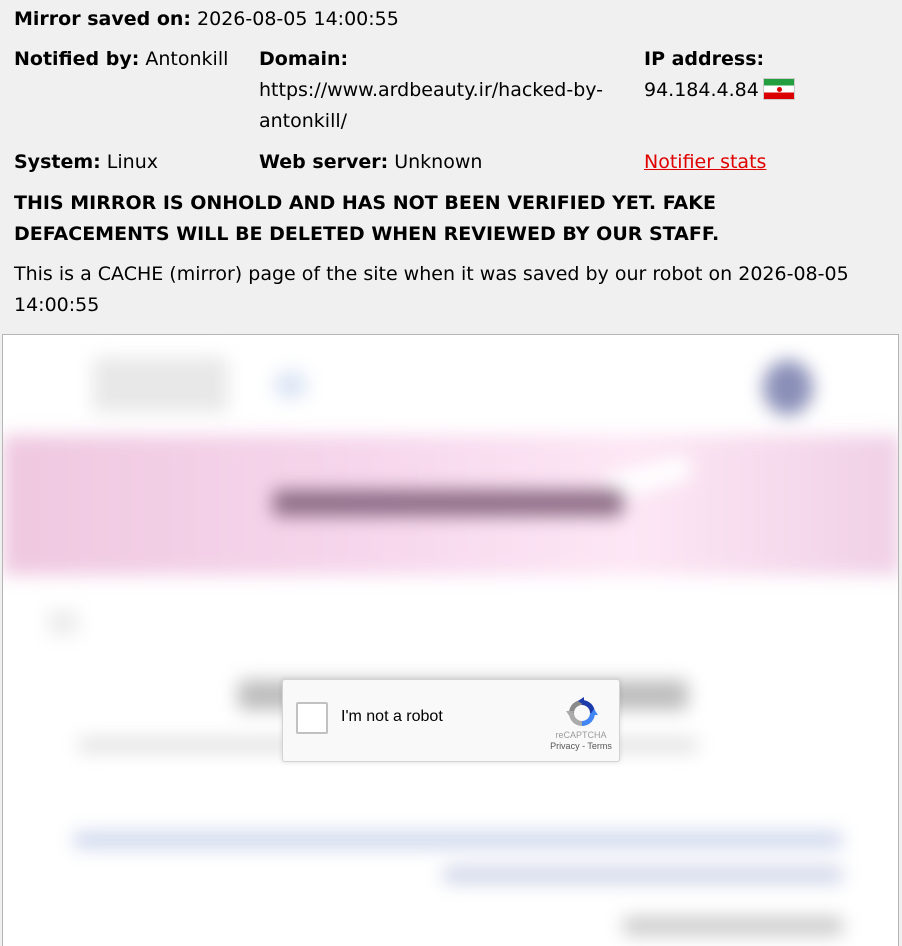 Image resolution: width=902 pixels, height=946 pixels. I want to click on web-server: Web server: Unknown, so click(370, 162).